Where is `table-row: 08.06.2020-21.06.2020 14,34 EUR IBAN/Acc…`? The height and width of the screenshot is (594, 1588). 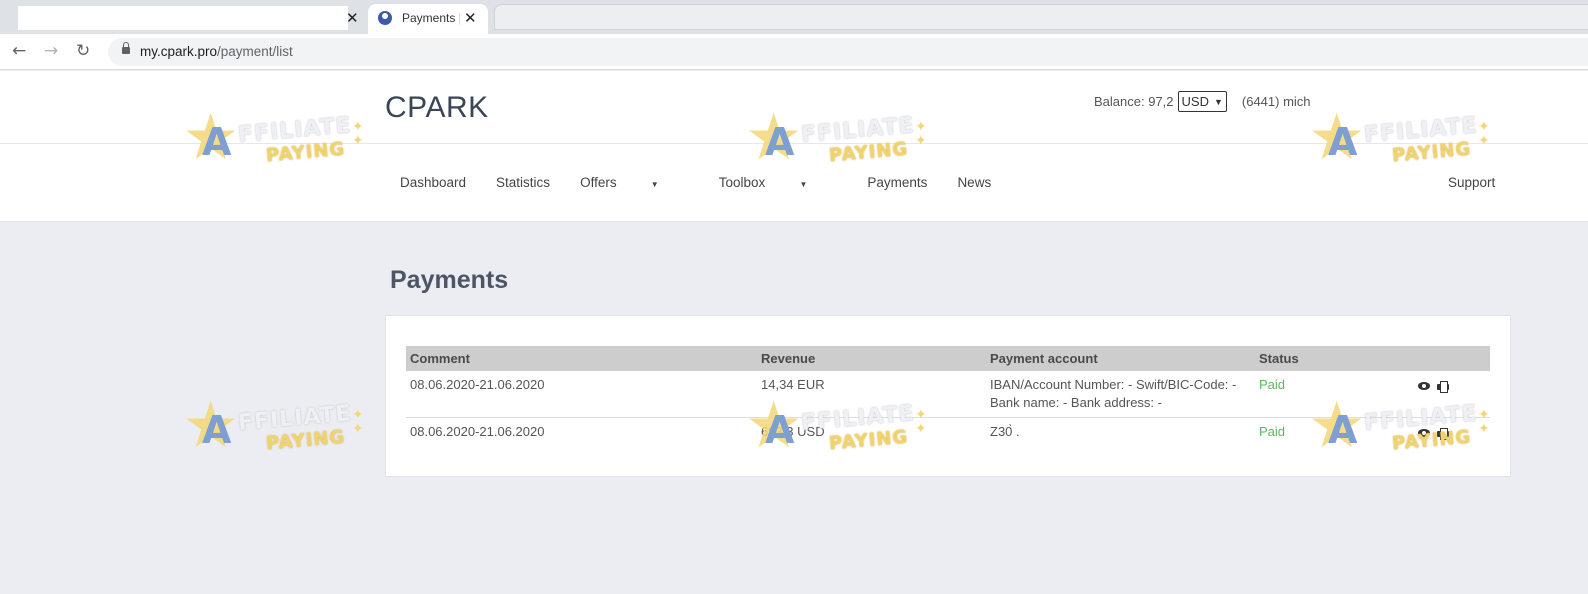
table-row: 08.06.2020-21.06.2020 14,34 EUR IBAN/Acc… is located at coordinates (948, 394).